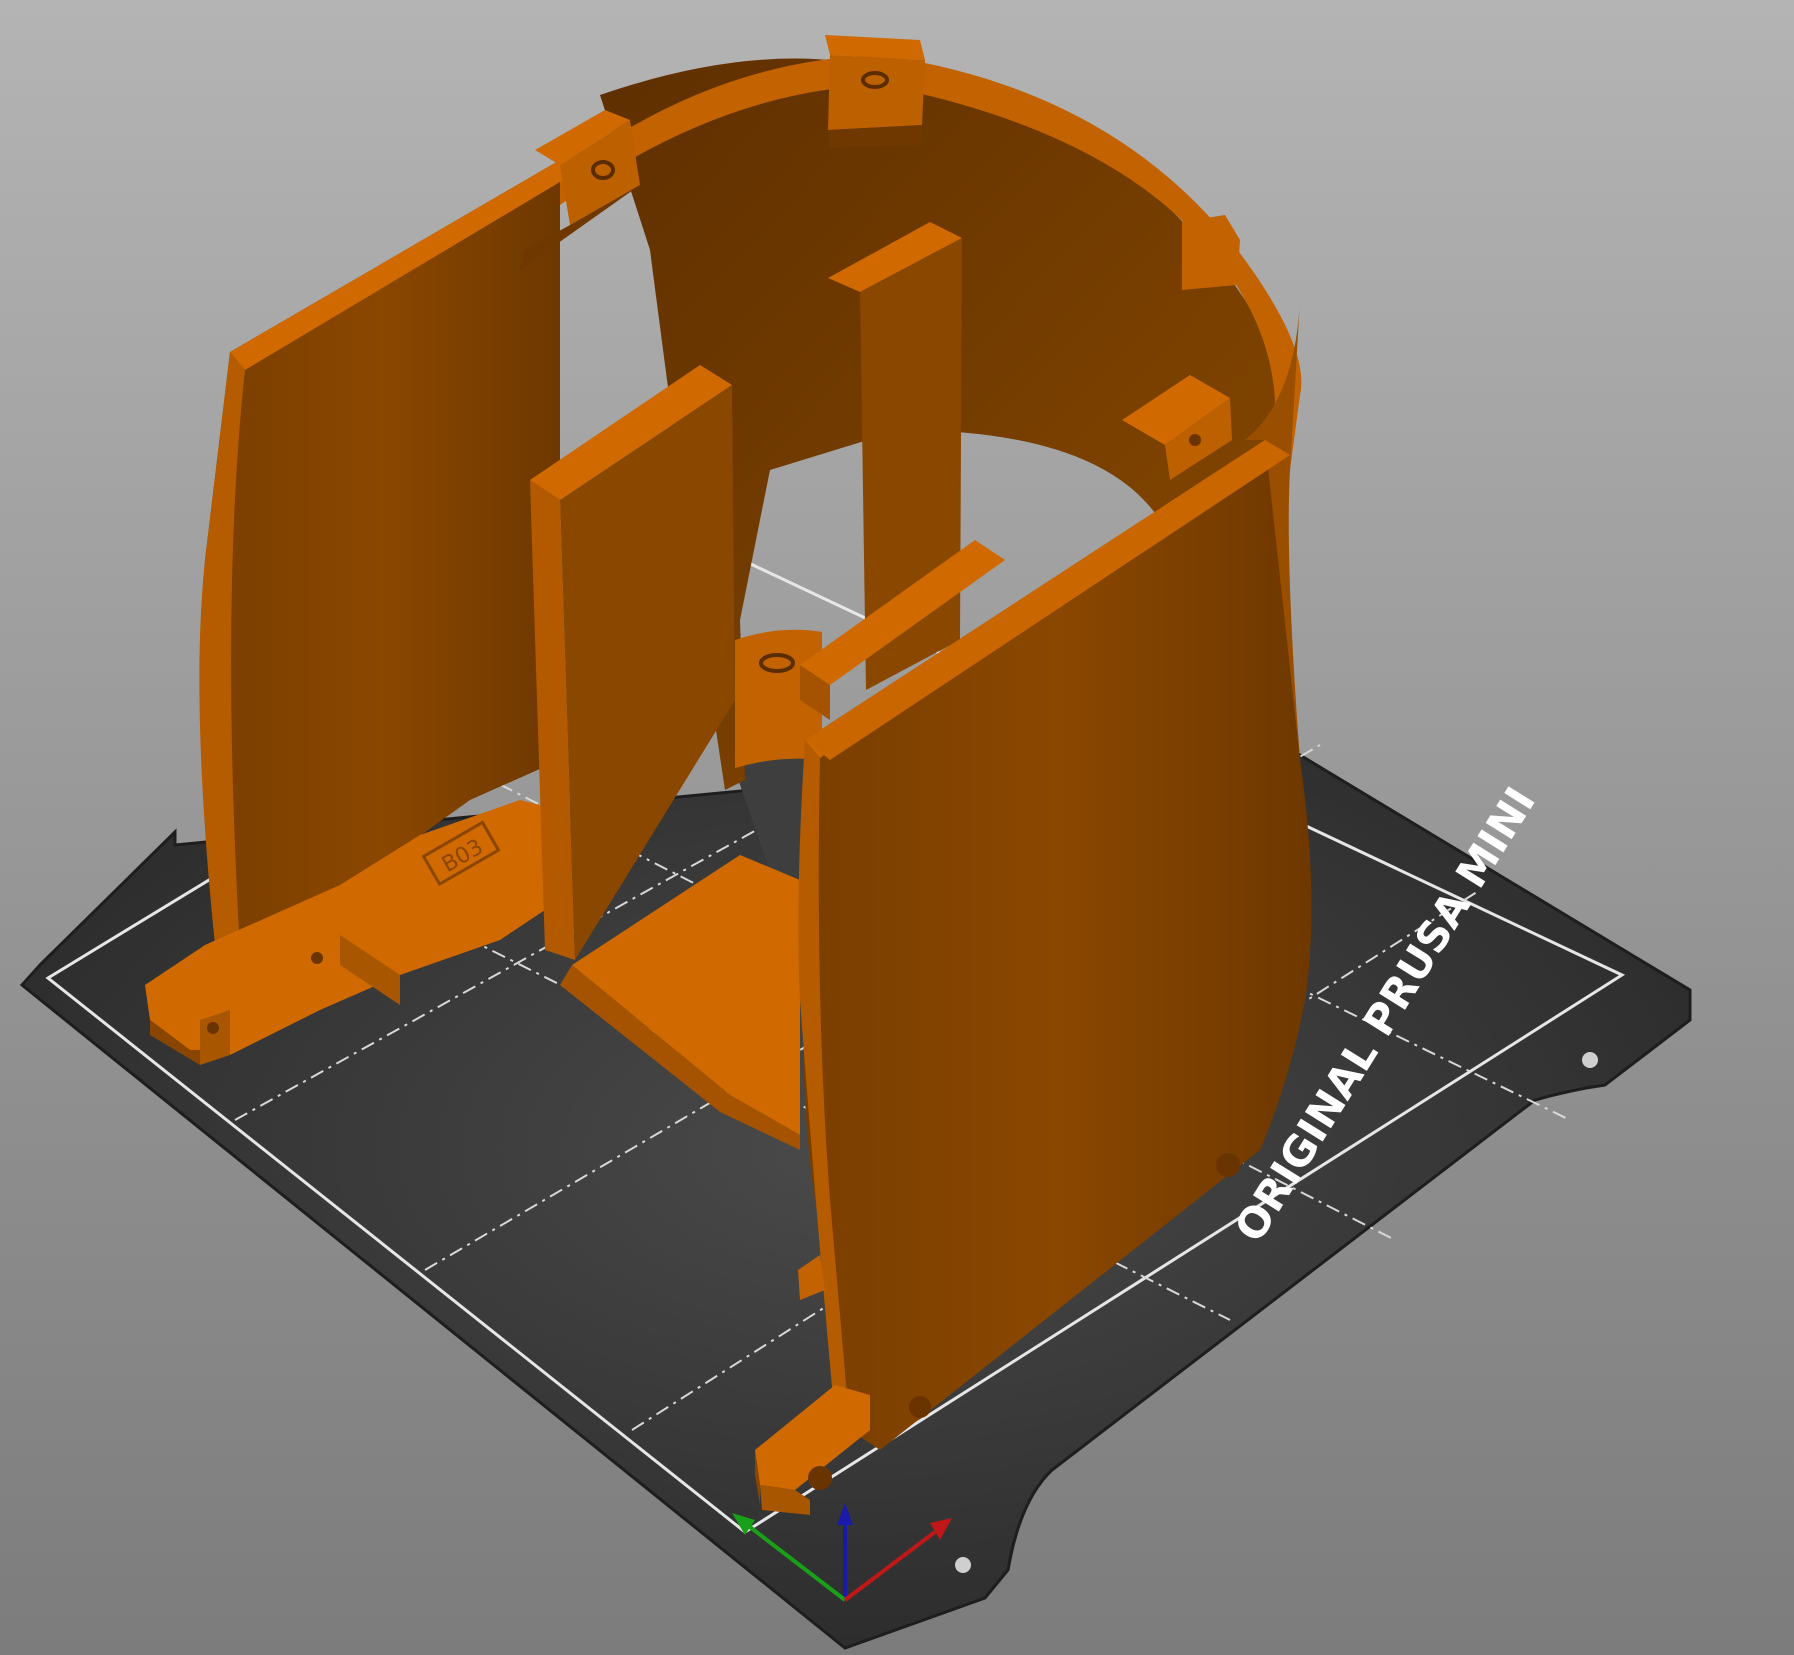 The width and height of the screenshot is (1794, 1655). What do you see at coordinates (1195, 440) in the screenshot?
I see `right-lower-bracket-hole` at bounding box center [1195, 440].